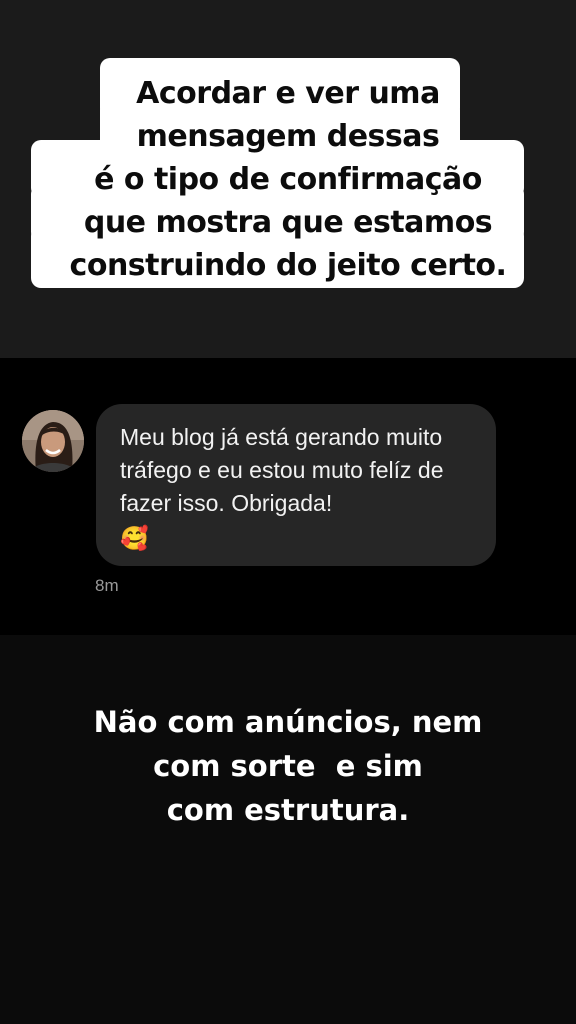  What do you see at coordinates (288, 265) in the screenshot?
I see `headline-line-5: construindo do jeito certo.` at bounding box center [288, 265].